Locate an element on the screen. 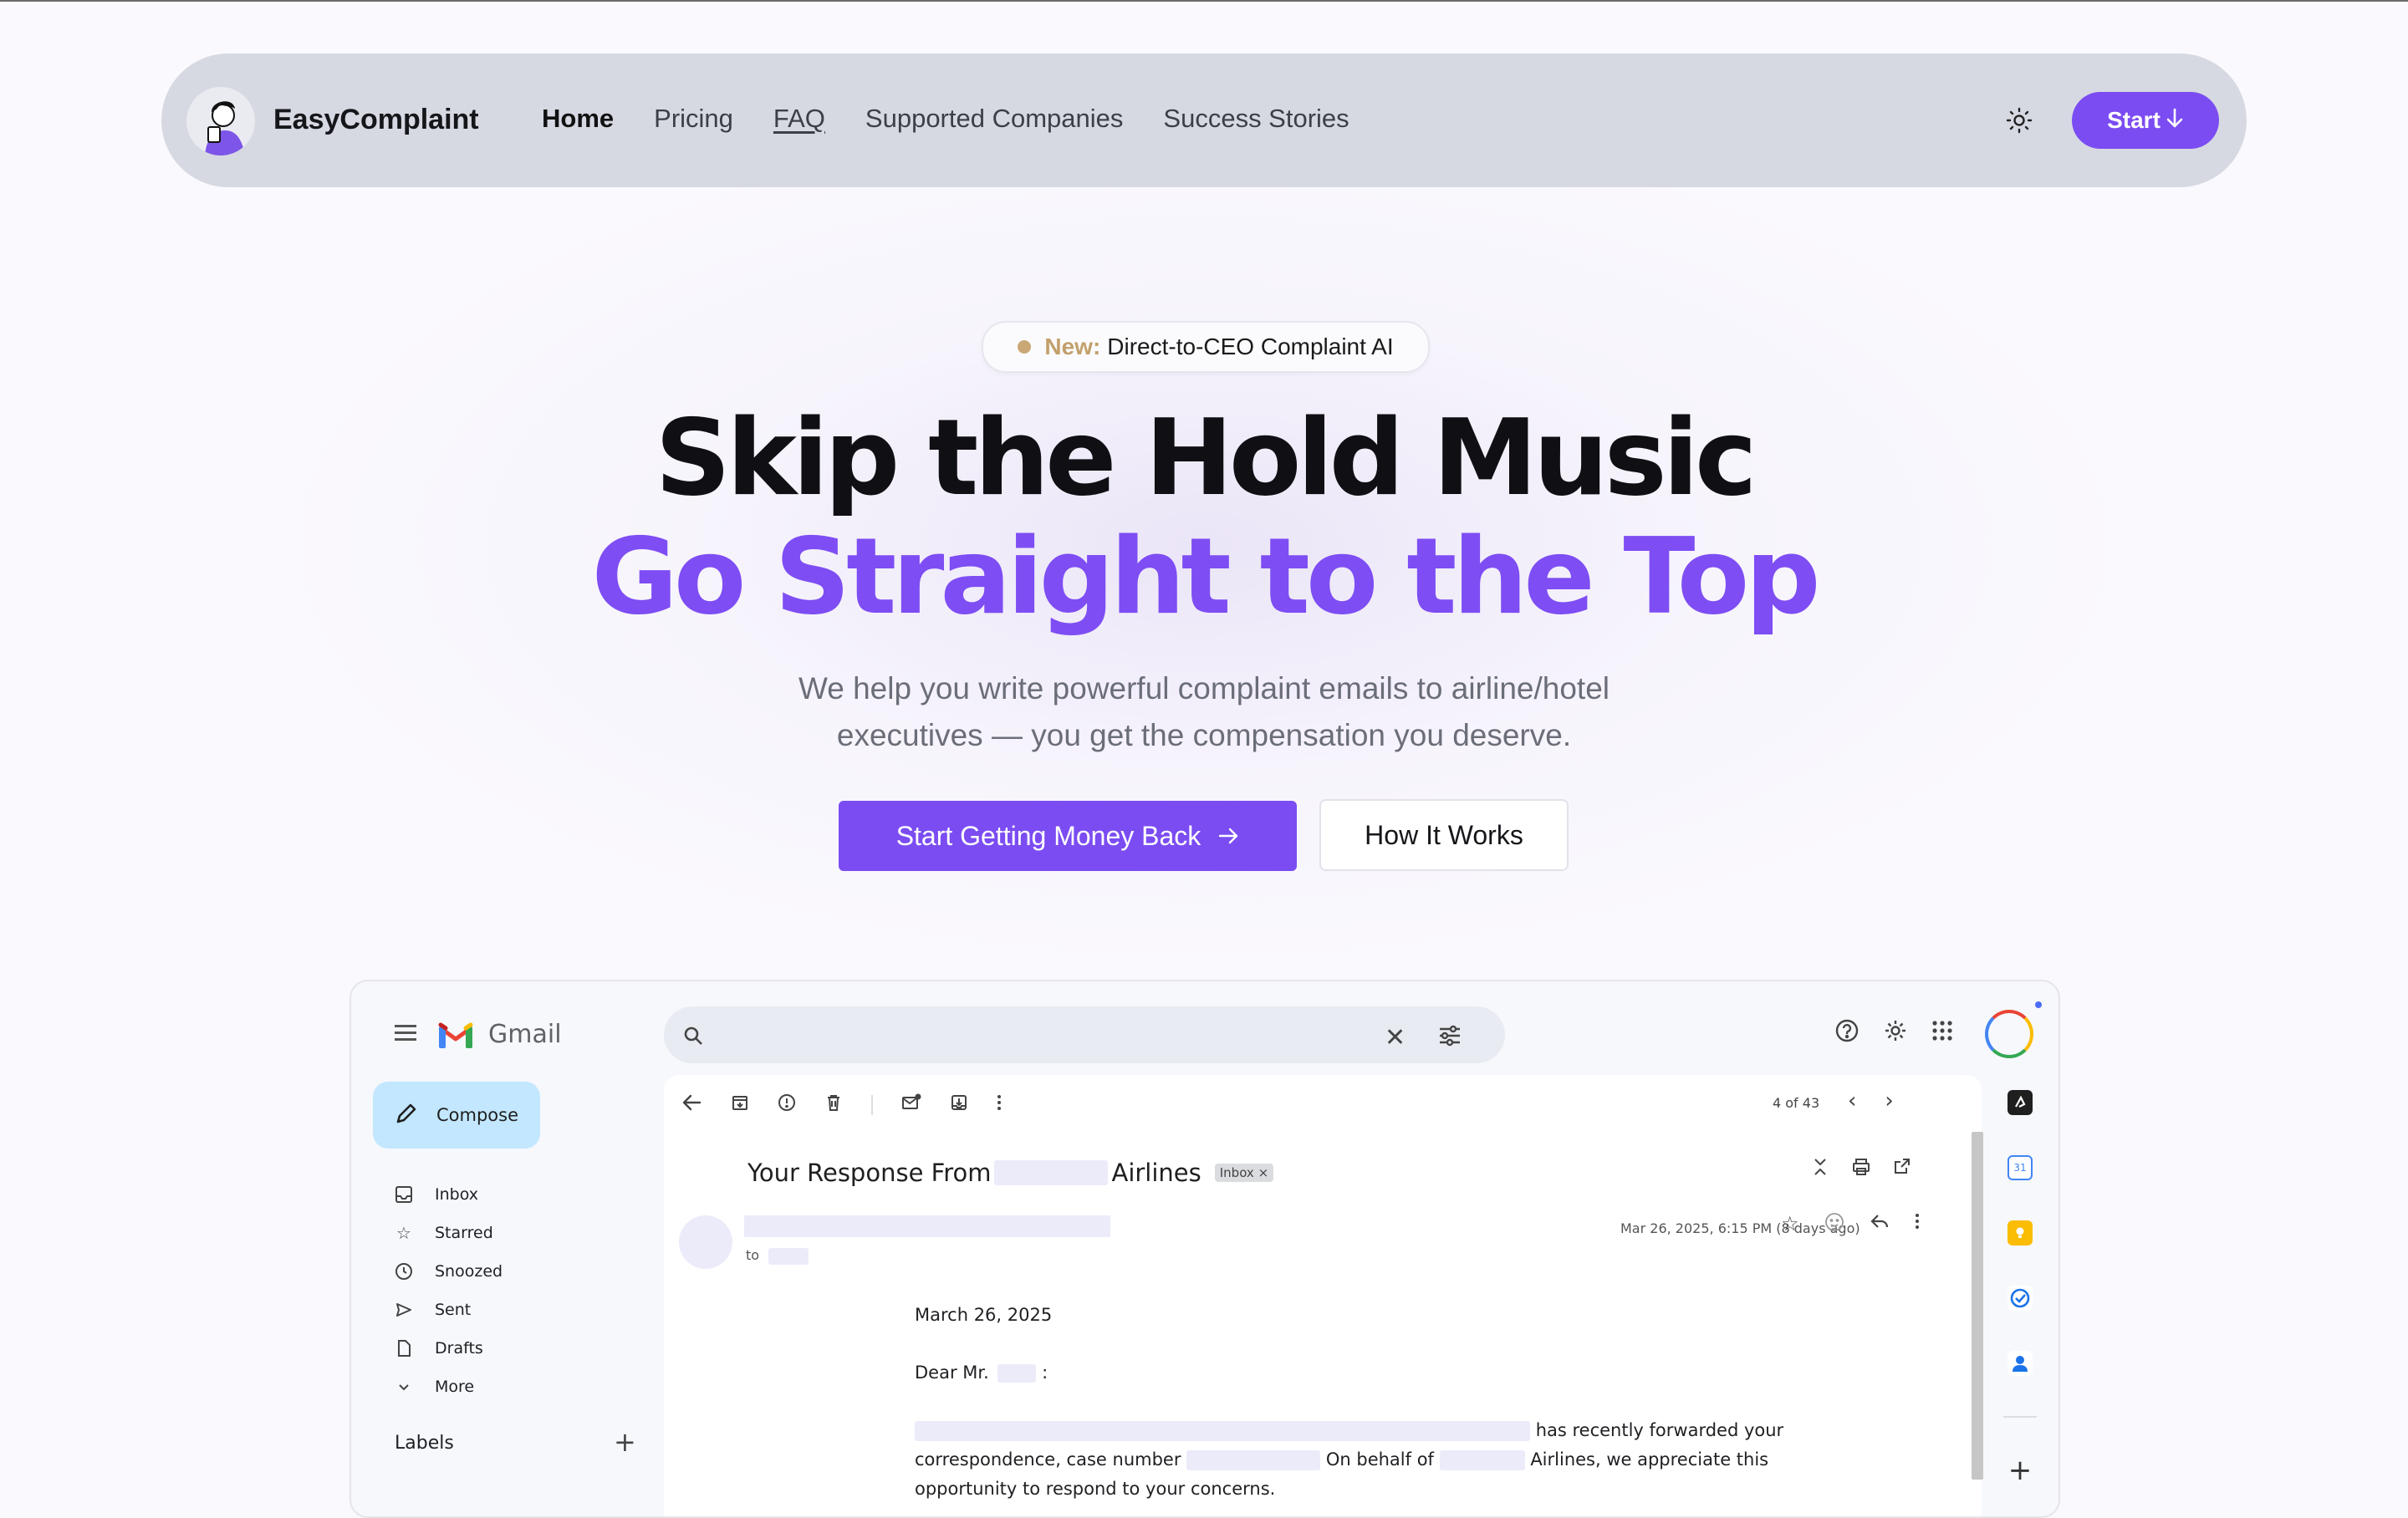 This screenshot has height=1518, width=2408. gmail-nav-label: Sent is located at coordinates (454, 1310).